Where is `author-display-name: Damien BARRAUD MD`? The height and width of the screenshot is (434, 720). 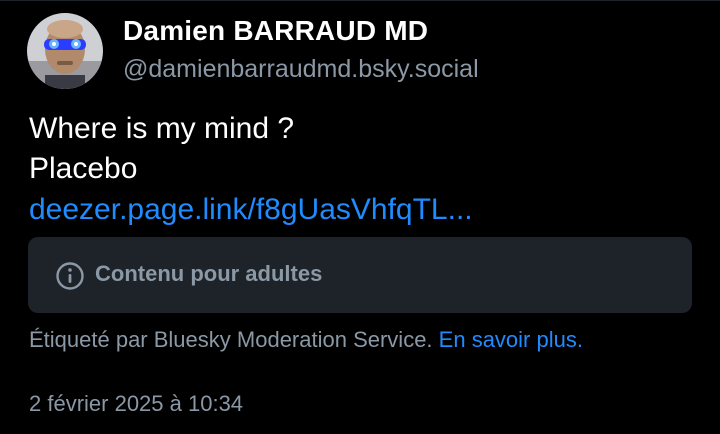
author-display-name: Damien BARRAUD MD is located at coordinates (275, 31).